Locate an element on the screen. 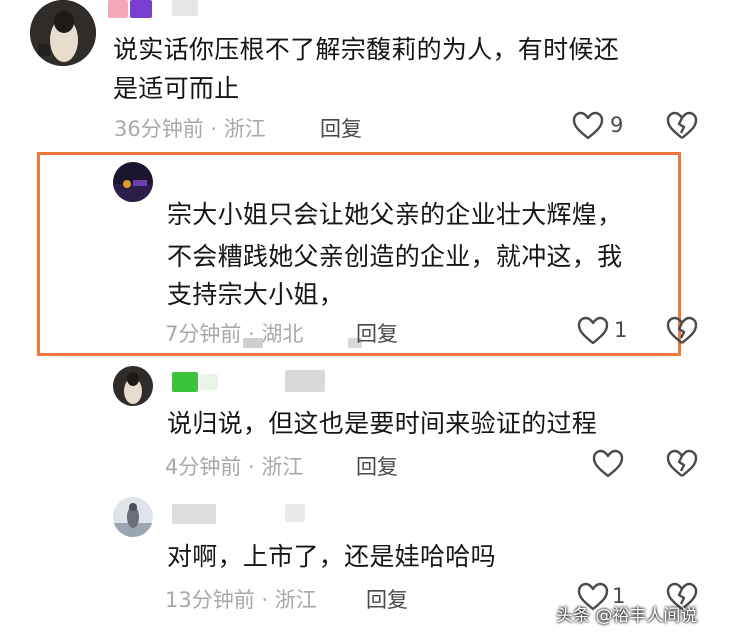 The width and height of the screenshot is (729, 640). like-count: 1 is located at coordinates (621, 330).